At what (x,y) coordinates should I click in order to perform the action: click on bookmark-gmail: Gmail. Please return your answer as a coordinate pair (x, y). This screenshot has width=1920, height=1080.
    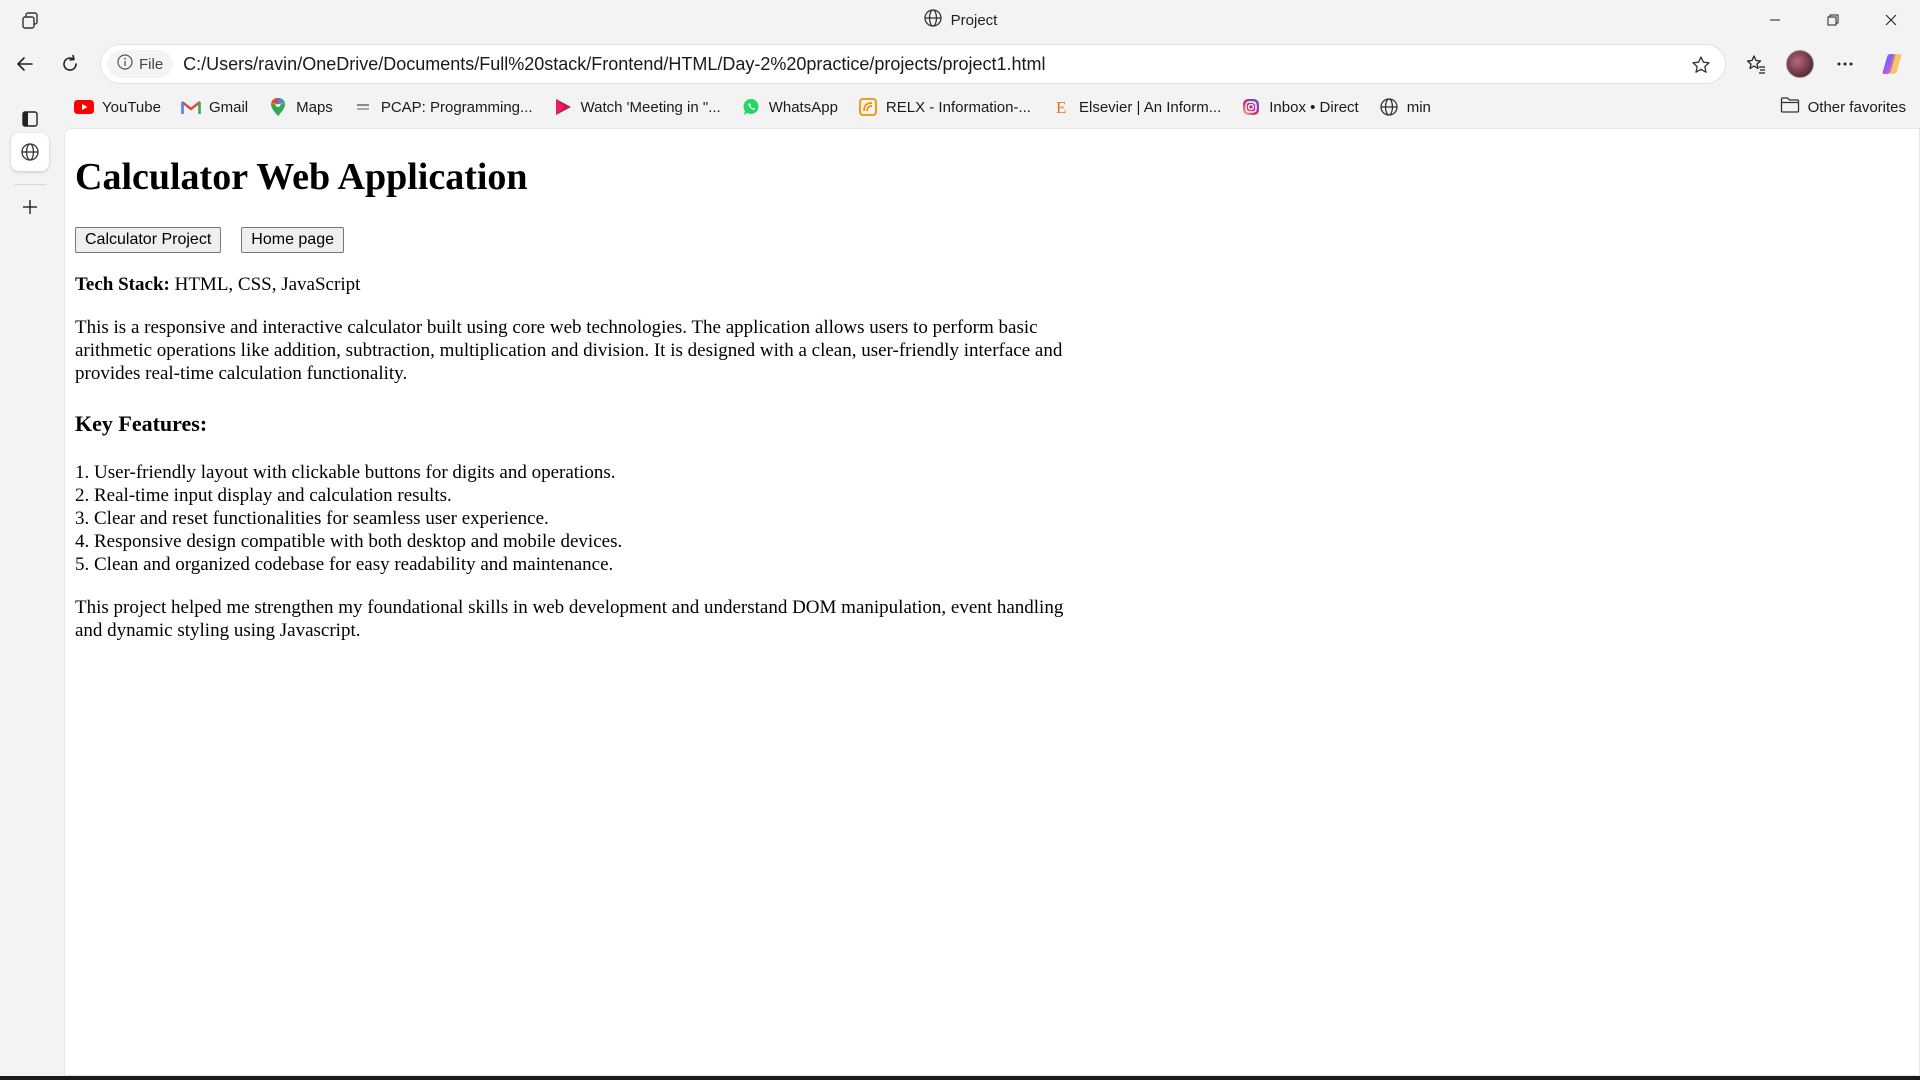
    Looking at the image, I should click on (214, 107).